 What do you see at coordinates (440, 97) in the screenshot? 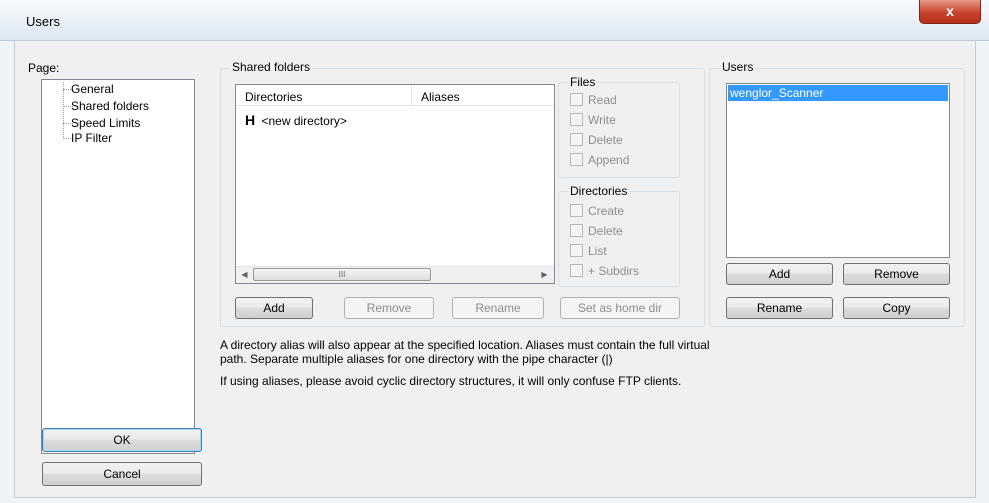
I see `column-header-aliases: Aliases` at bounding box center [440, 97].